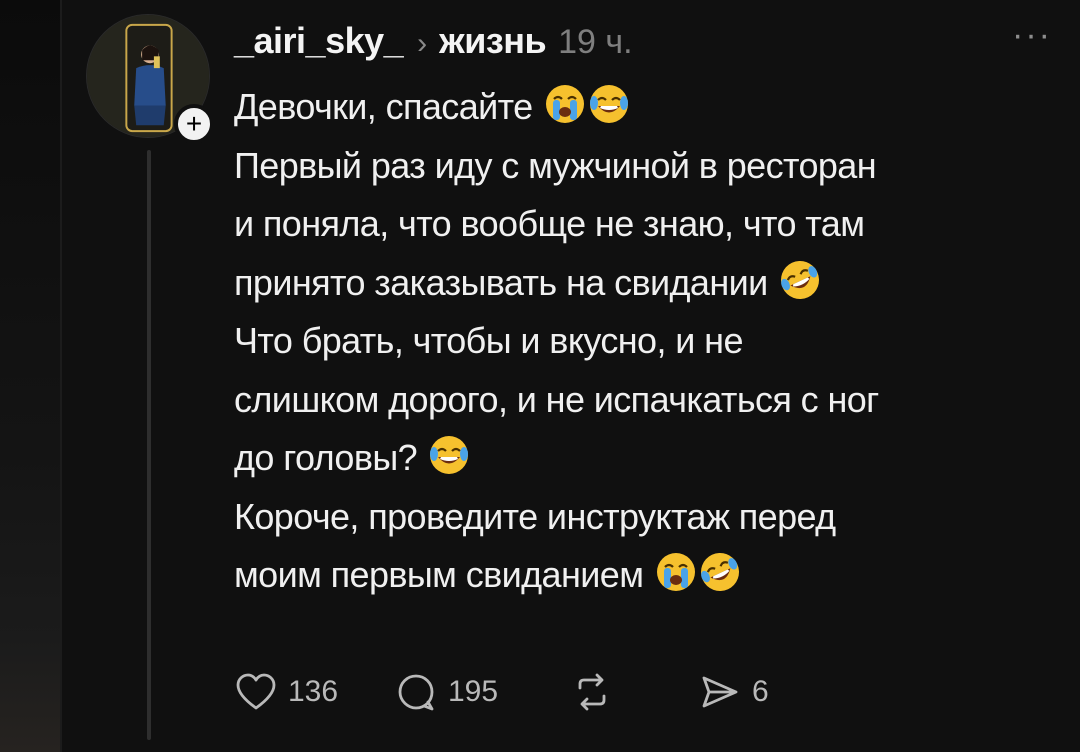  What do you see at coordinates (649, 107) in the screenshot?
I see `post-text-line: Девочки, спасайте` at bounding box center [649, 107].